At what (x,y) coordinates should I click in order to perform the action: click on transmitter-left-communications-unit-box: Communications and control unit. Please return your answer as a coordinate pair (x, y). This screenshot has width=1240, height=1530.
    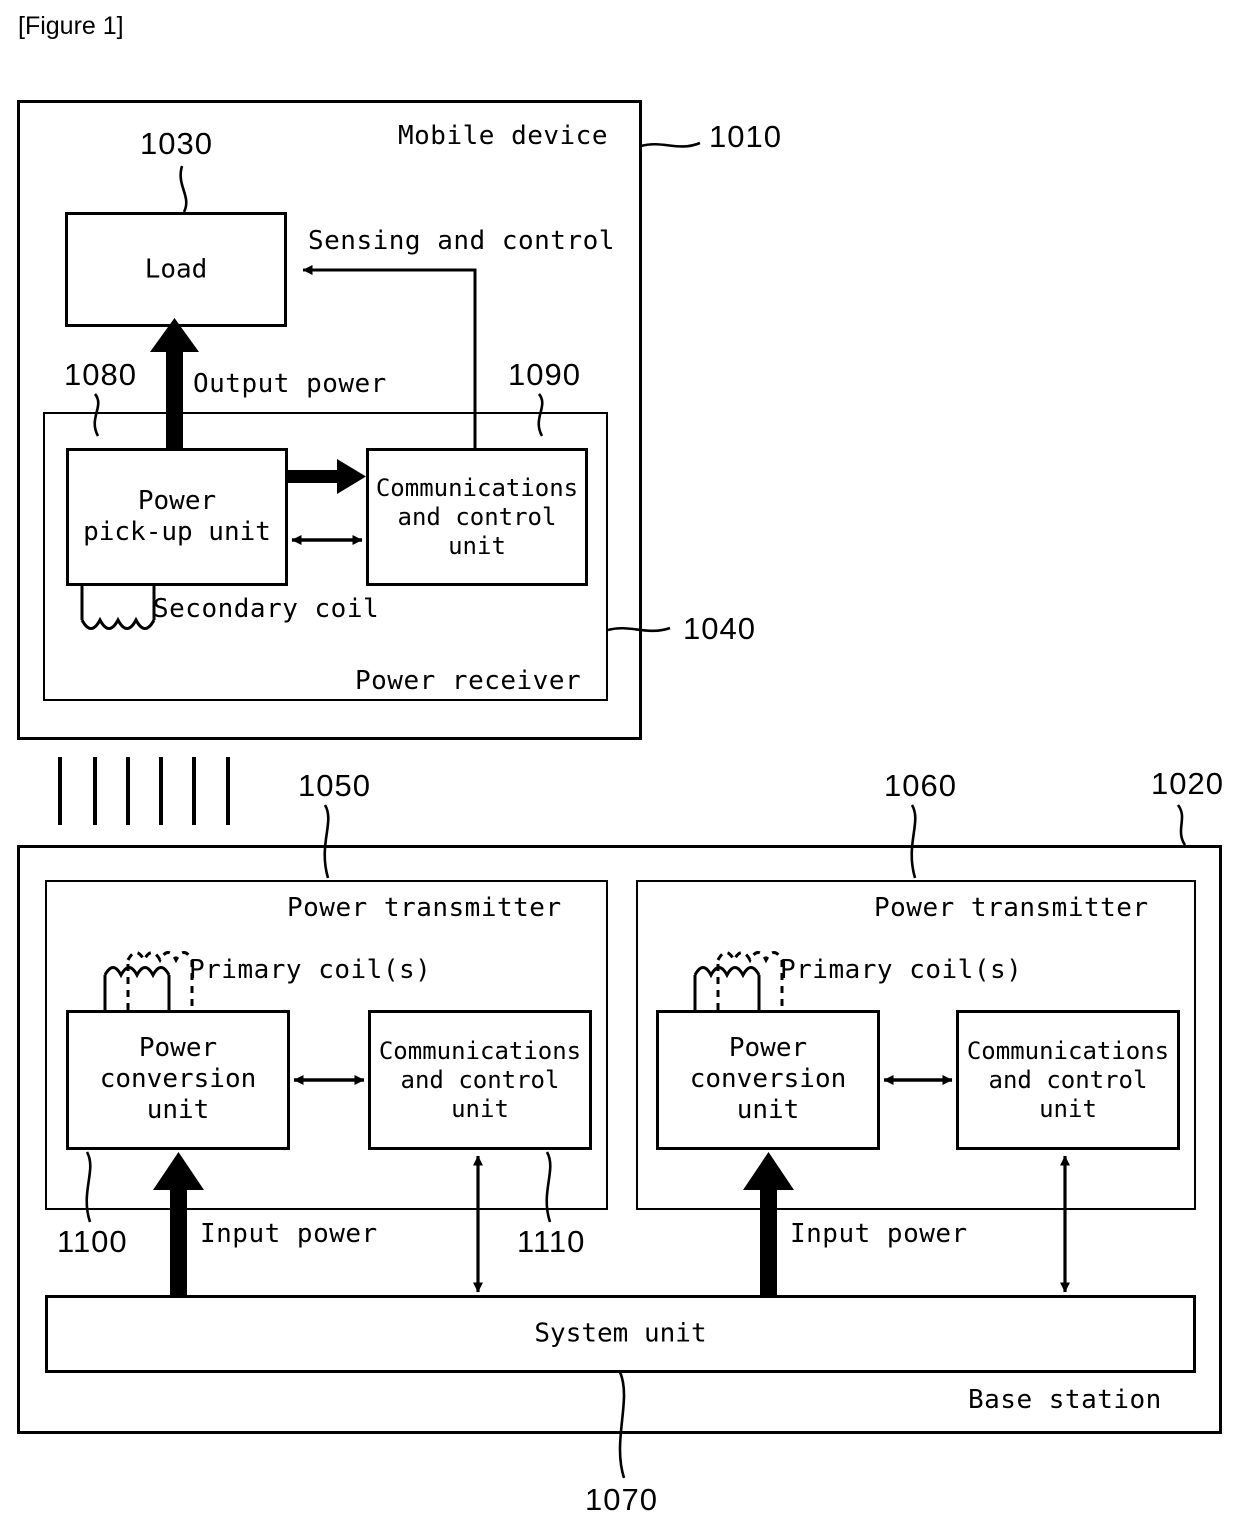
    Looking at the image, I should click on (480, 1080).